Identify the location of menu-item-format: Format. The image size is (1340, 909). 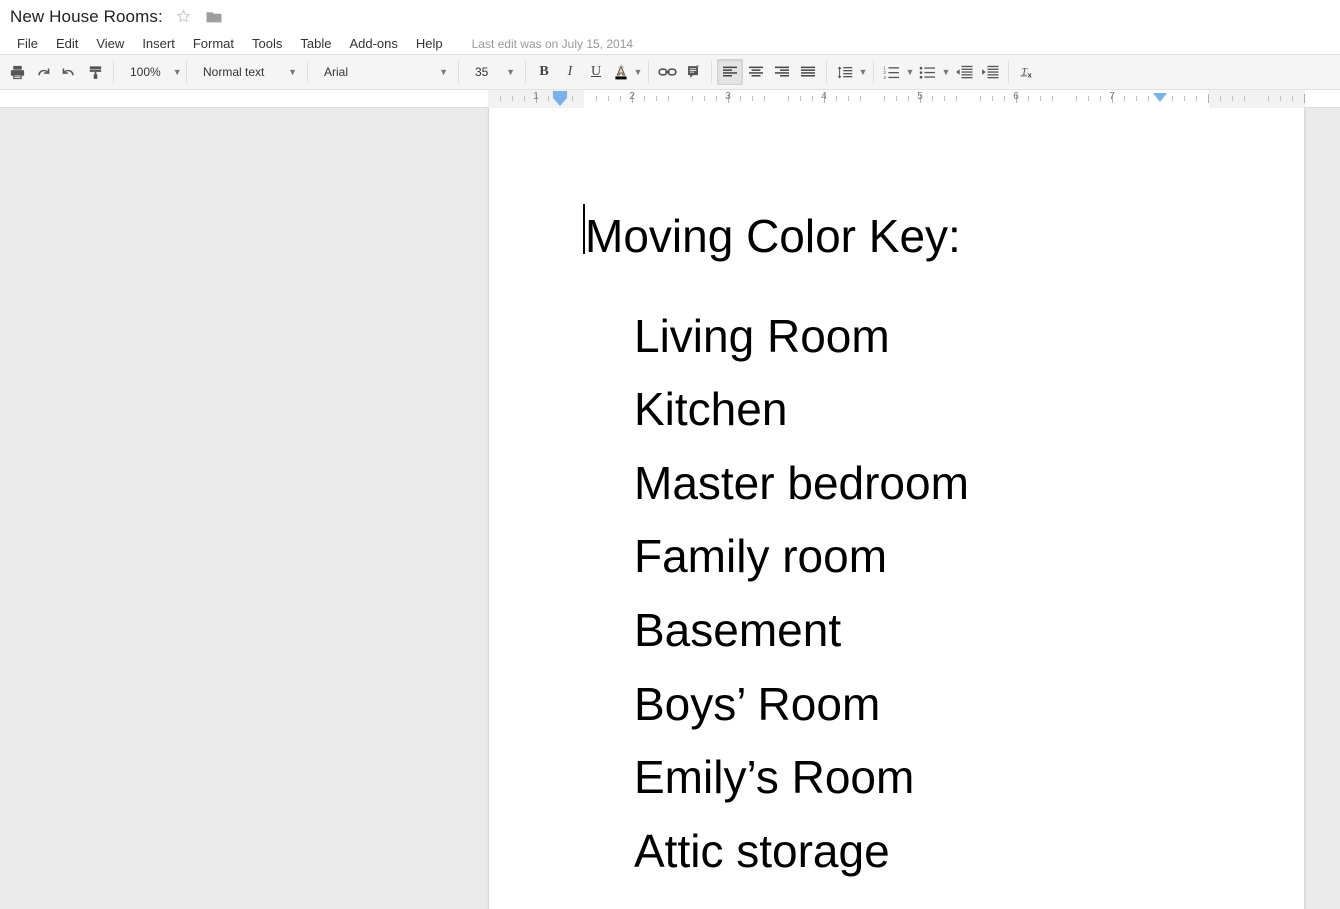
(213, 44).